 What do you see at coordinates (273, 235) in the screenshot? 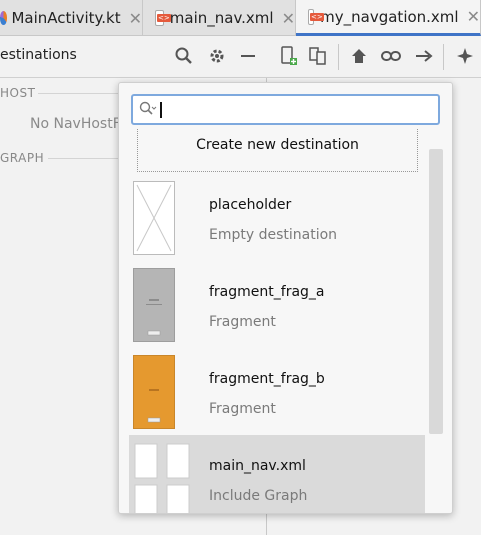
I see `destination-type: Empty destination` at bounding box center [273, 235].